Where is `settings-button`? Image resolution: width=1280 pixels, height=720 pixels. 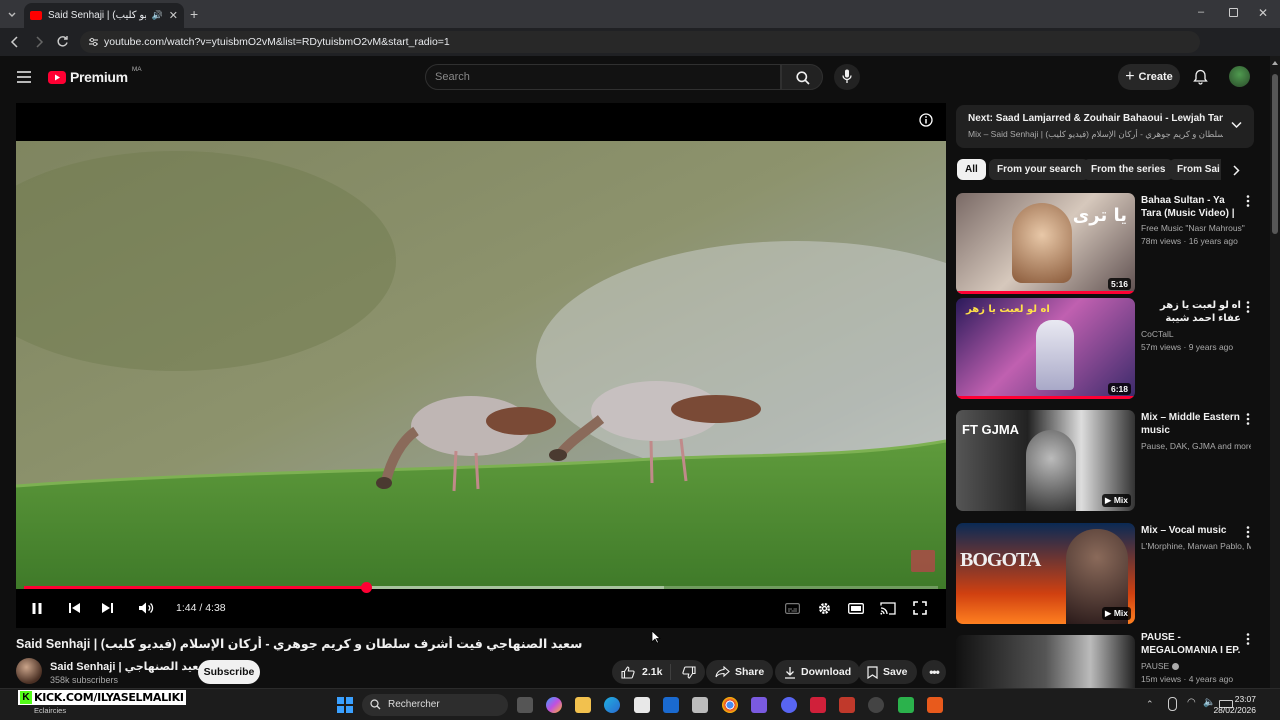 settings-button is located at coordinates (824, 608).